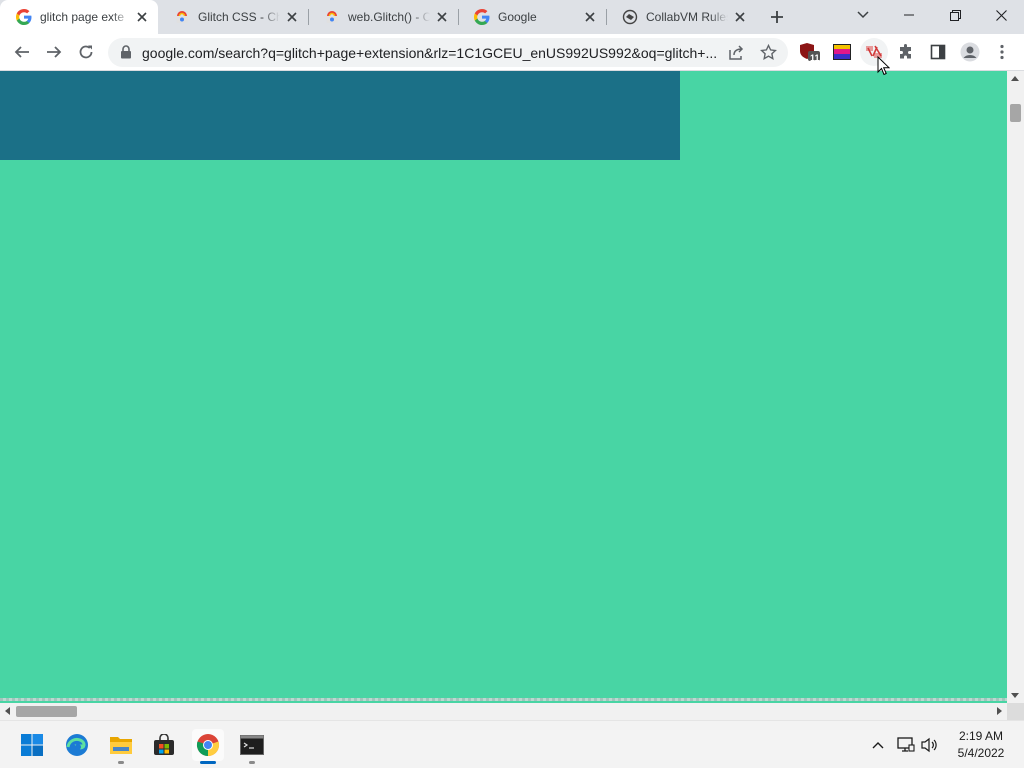 This screenshot has height=768, width=1024. I want to click on profile-avatar-icon, so click(970, 52).